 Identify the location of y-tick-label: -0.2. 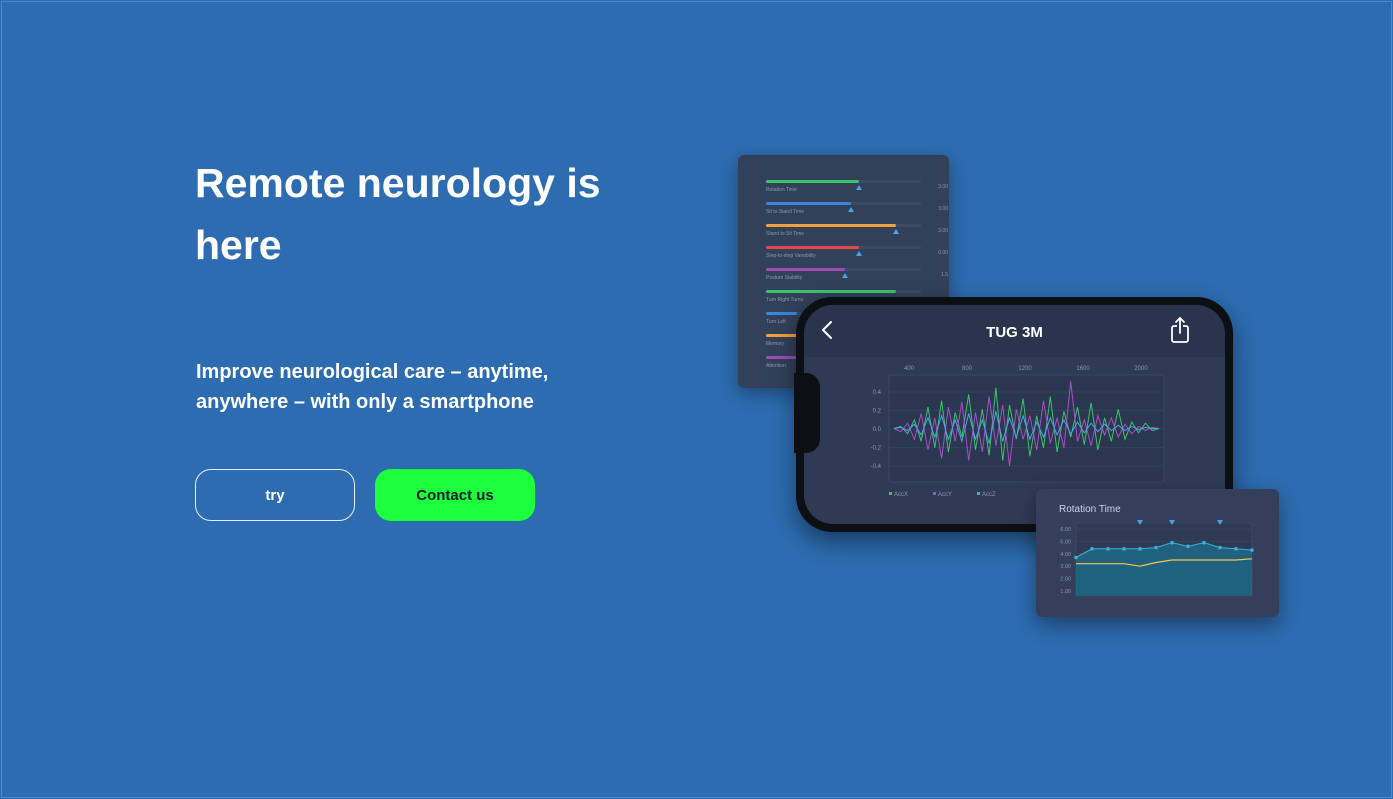
(876, 449).